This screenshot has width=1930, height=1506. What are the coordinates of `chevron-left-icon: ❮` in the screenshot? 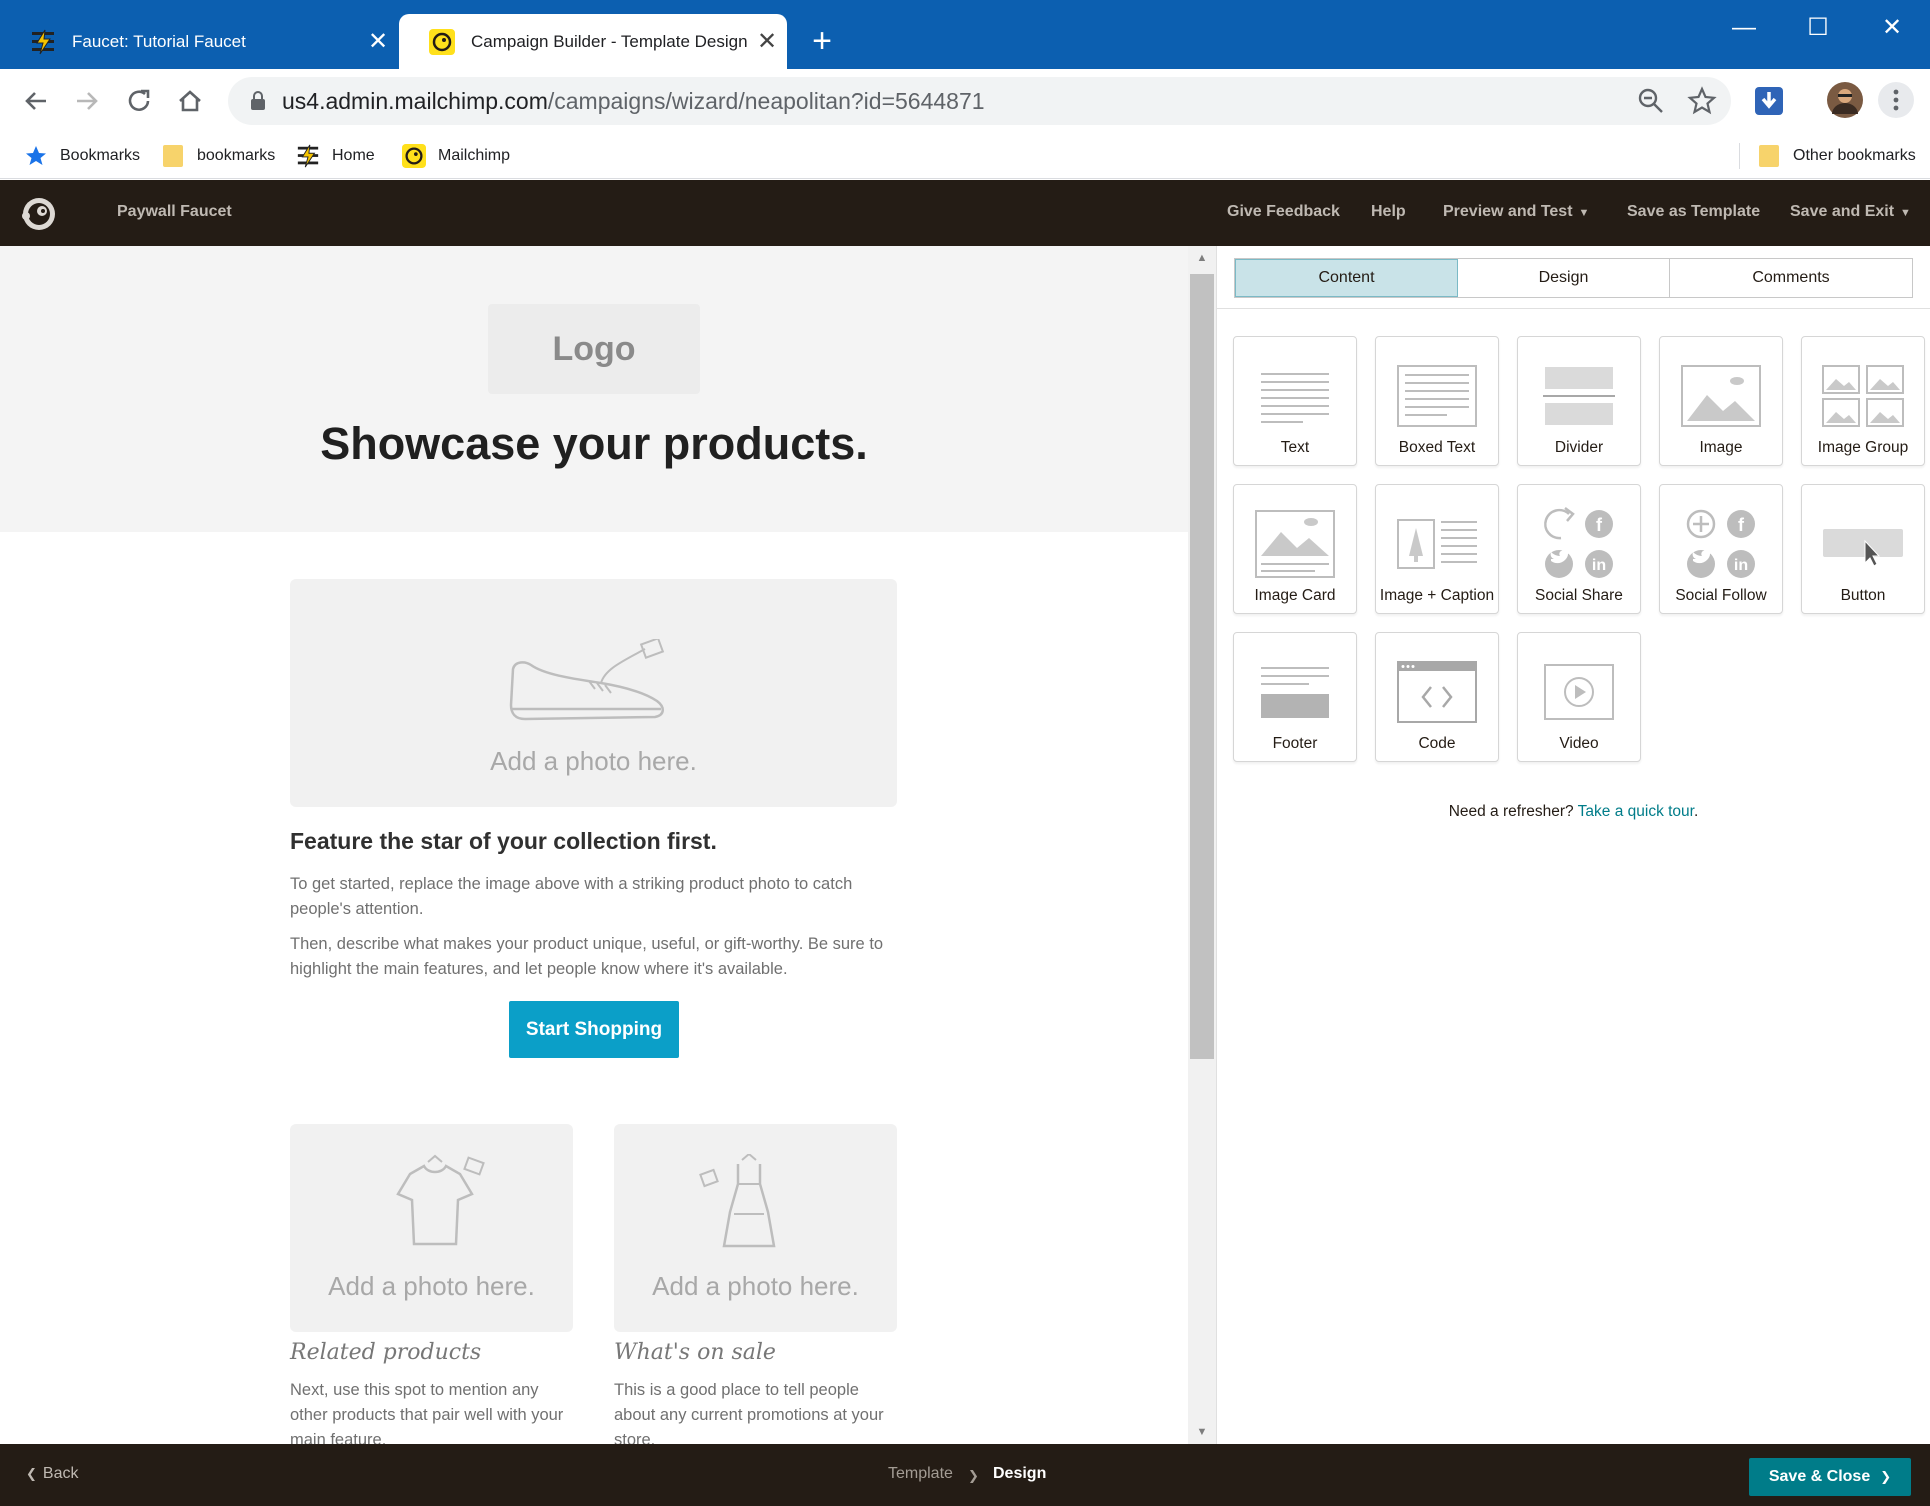 It's located at (31, 1473).